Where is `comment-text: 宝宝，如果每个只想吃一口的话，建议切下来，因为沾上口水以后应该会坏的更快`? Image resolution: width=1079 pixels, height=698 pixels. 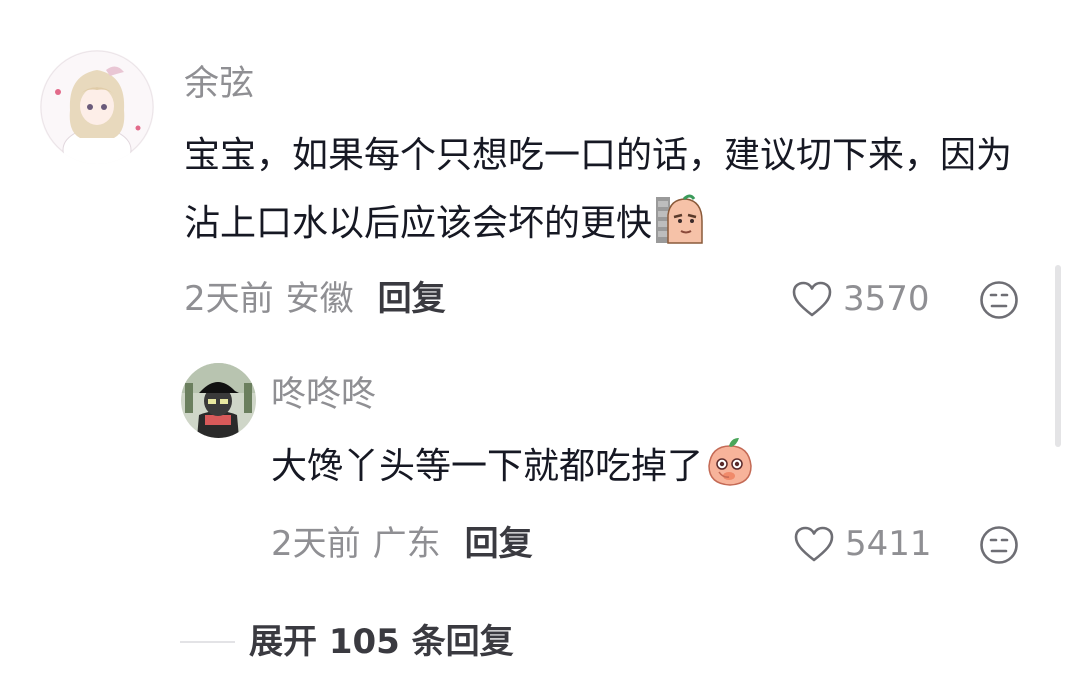 comment-text: 宝宝，如果每个只想吃一口的话，建议切下来，因为沾上口水以后应该会坏的更快 is located at coordinates (598, 189).